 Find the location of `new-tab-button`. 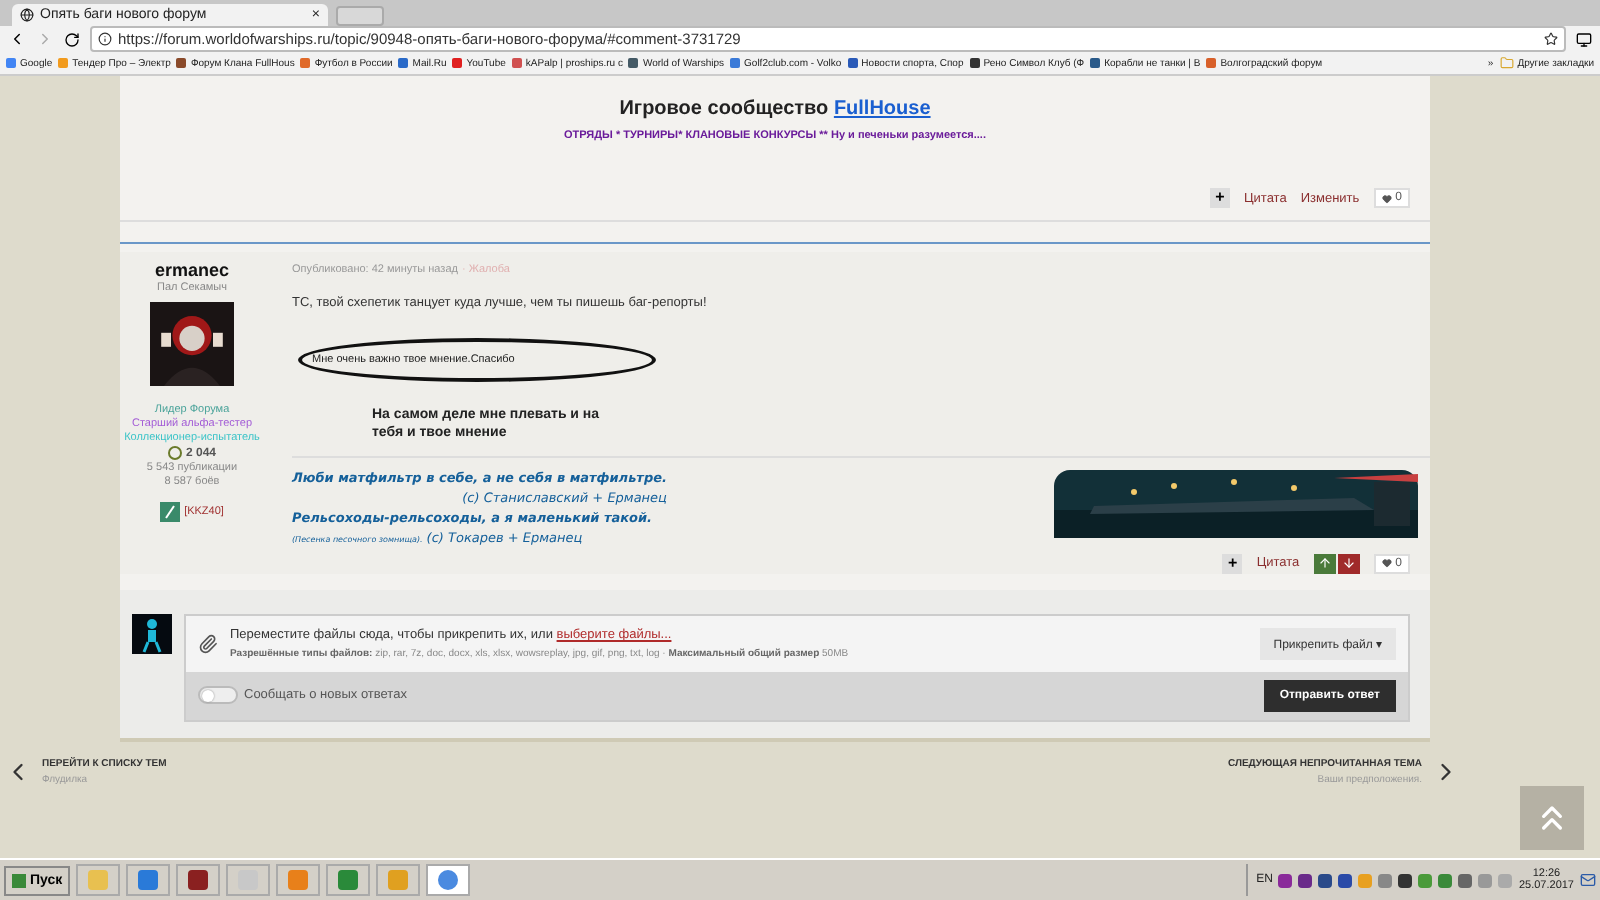

new-tab-button is located at coordinates (360, 16).